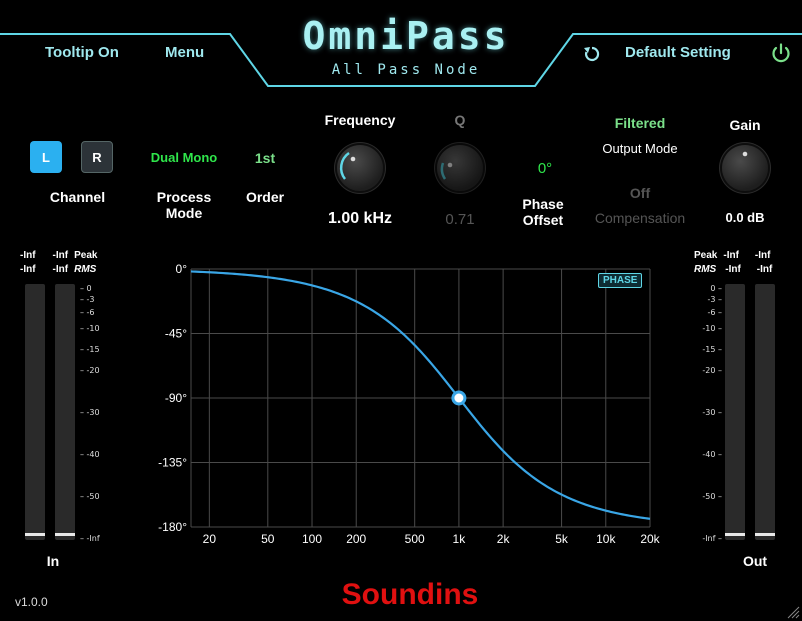  What do you see at coordinates (714, 312) in the screenshot?
I see `meter-scale-tick: -6 –` at bounding box center [714, 312].